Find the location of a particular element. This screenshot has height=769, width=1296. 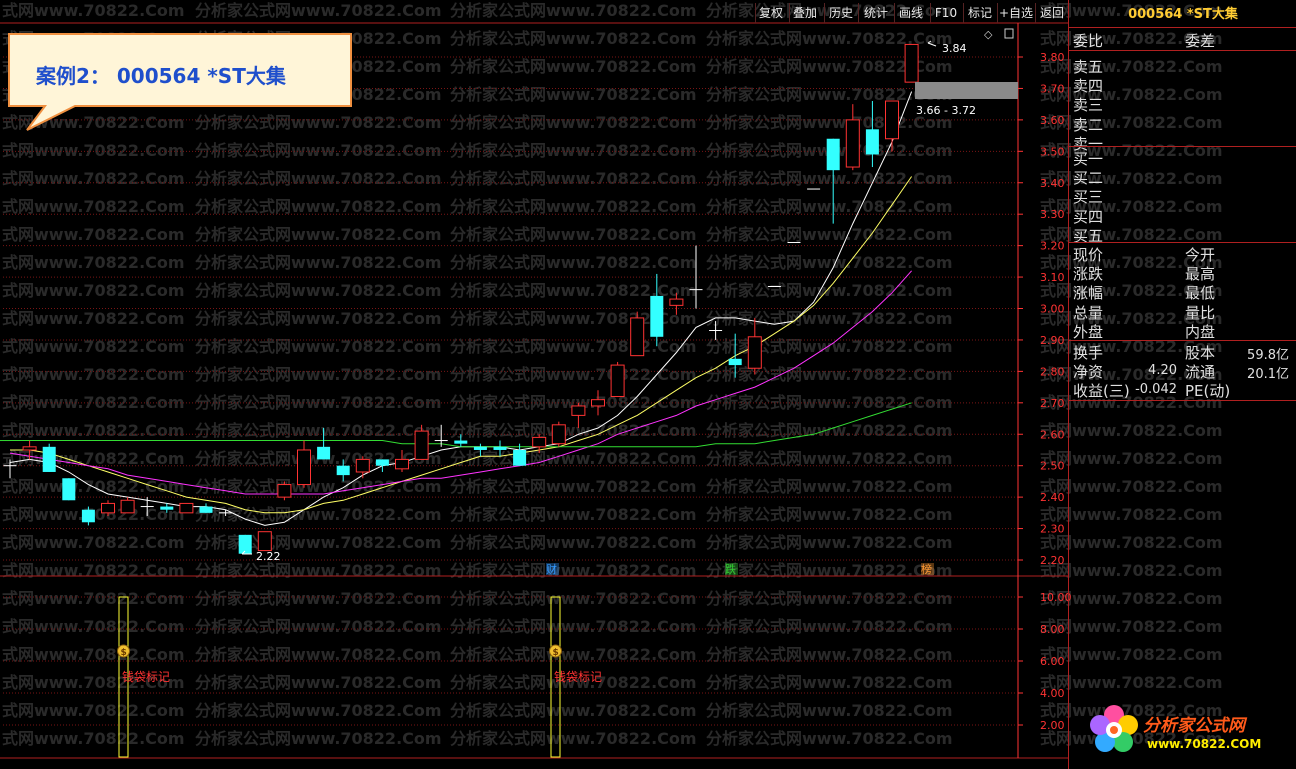

toolbar-button-tongji: 统计 is located at coordinates (875, 13).